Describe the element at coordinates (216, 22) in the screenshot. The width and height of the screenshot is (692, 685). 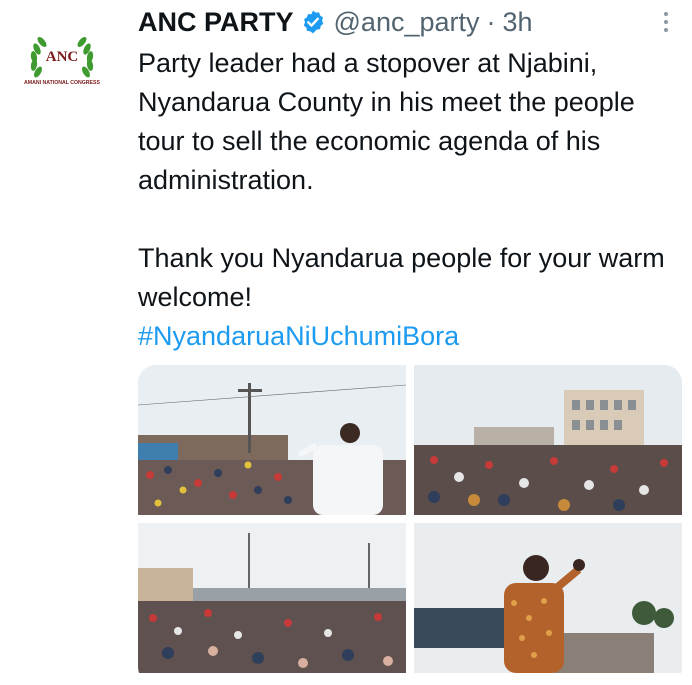
I see `author-name: ANC PARTY` at that location.